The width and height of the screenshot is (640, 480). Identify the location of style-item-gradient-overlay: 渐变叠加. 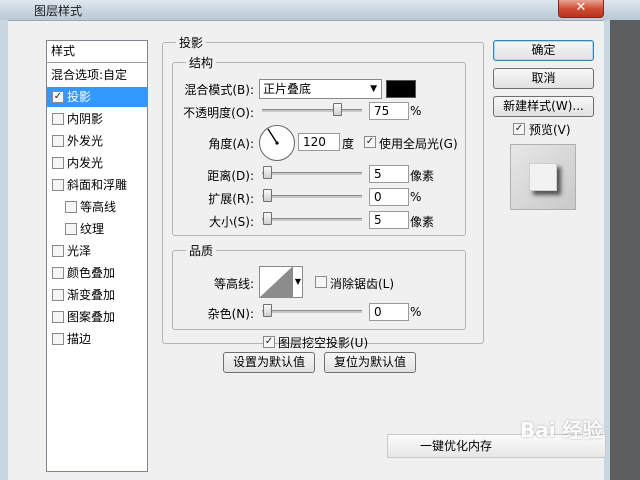
(97, 295).